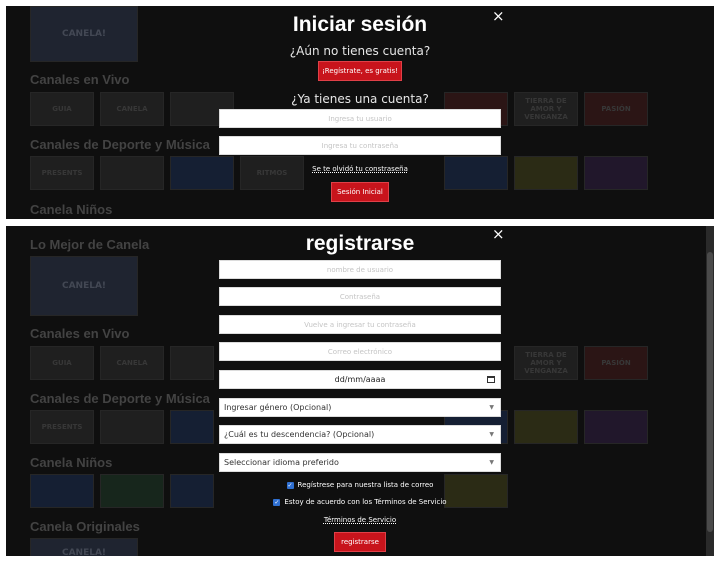 The width and height of the screenshot is (720, 562). What do you see at coordinates (360, 169) in the screenshot?
I see `forgot-password-link: Se te olvidó tu constraseña` at bounding box center [360, 169].